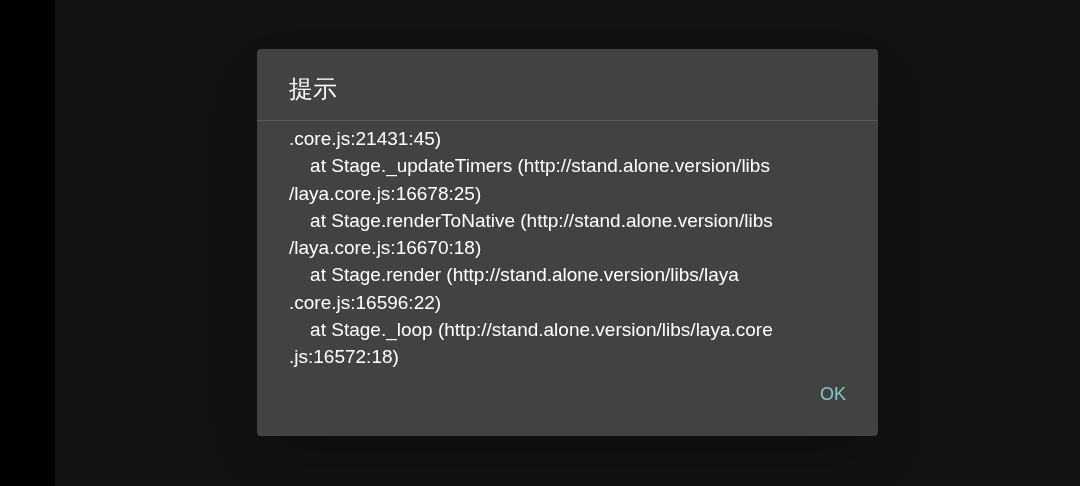  What do you see at coordinates (313, 88) in the screenshot?
I see `dialog-title: 提示` at bounding box center [313, 88].